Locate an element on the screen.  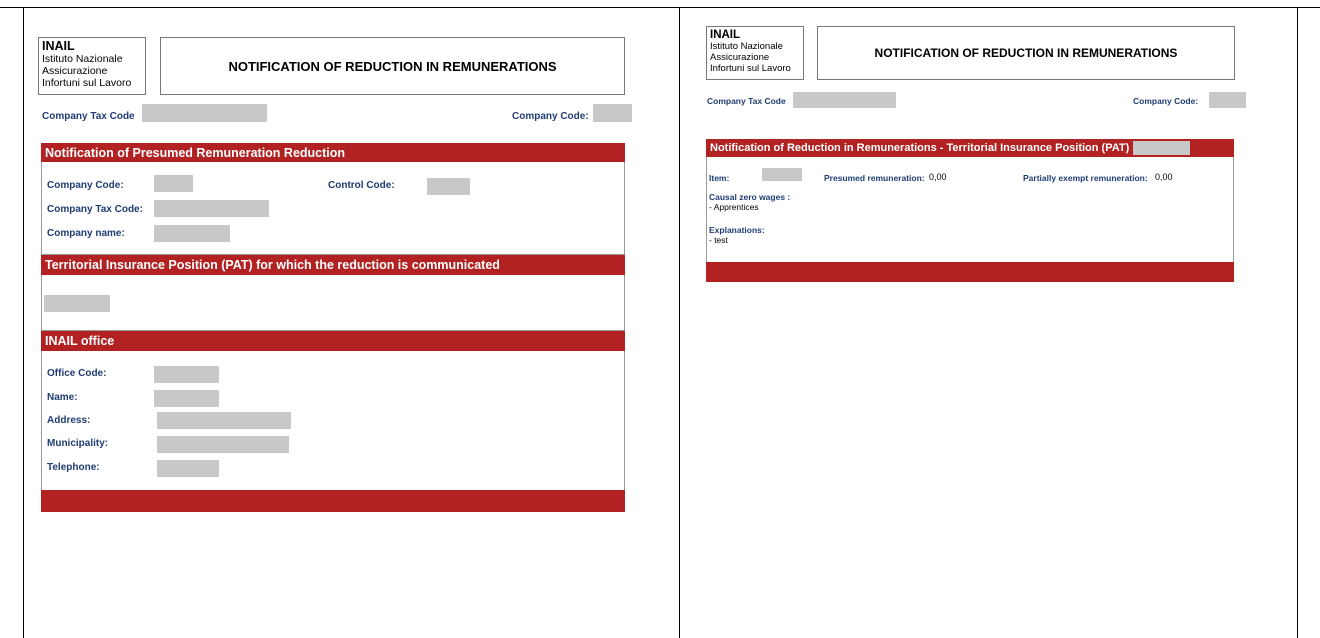
company-name-label: Company name: is located at coordinates (86, 233).